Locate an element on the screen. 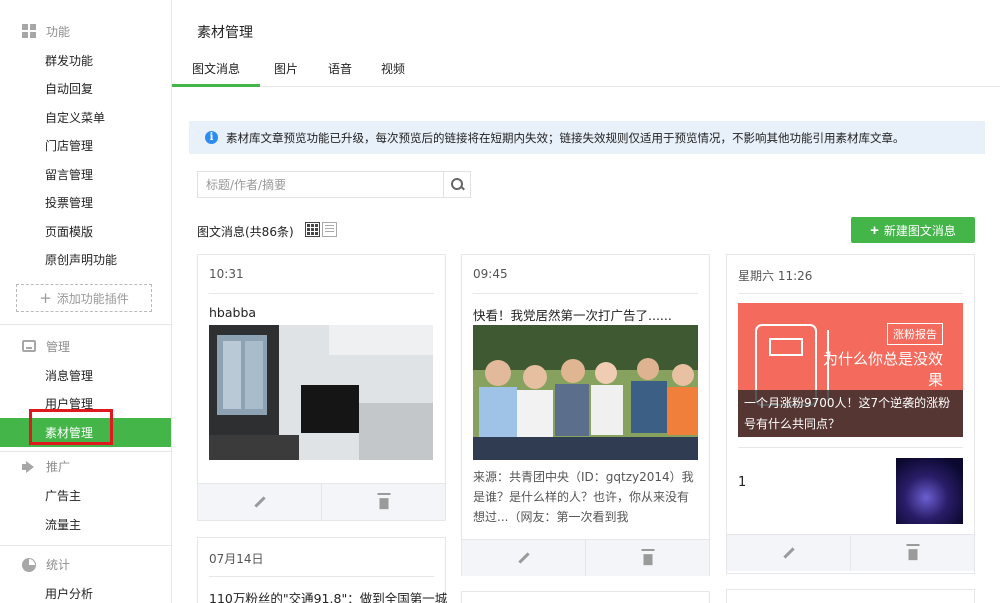 This screenshot has height=603, width=1000. page-title: 素材管理 is located at coordinates (225, 33).